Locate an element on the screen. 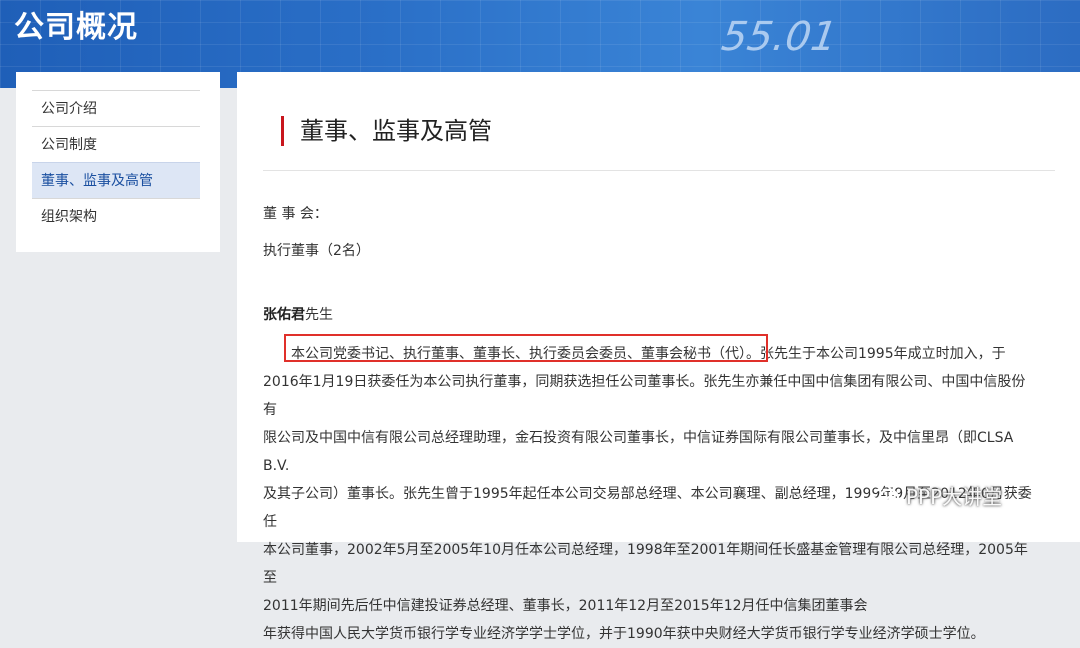  person-title-suffix: 先生 is located at coordinates (319, 315).